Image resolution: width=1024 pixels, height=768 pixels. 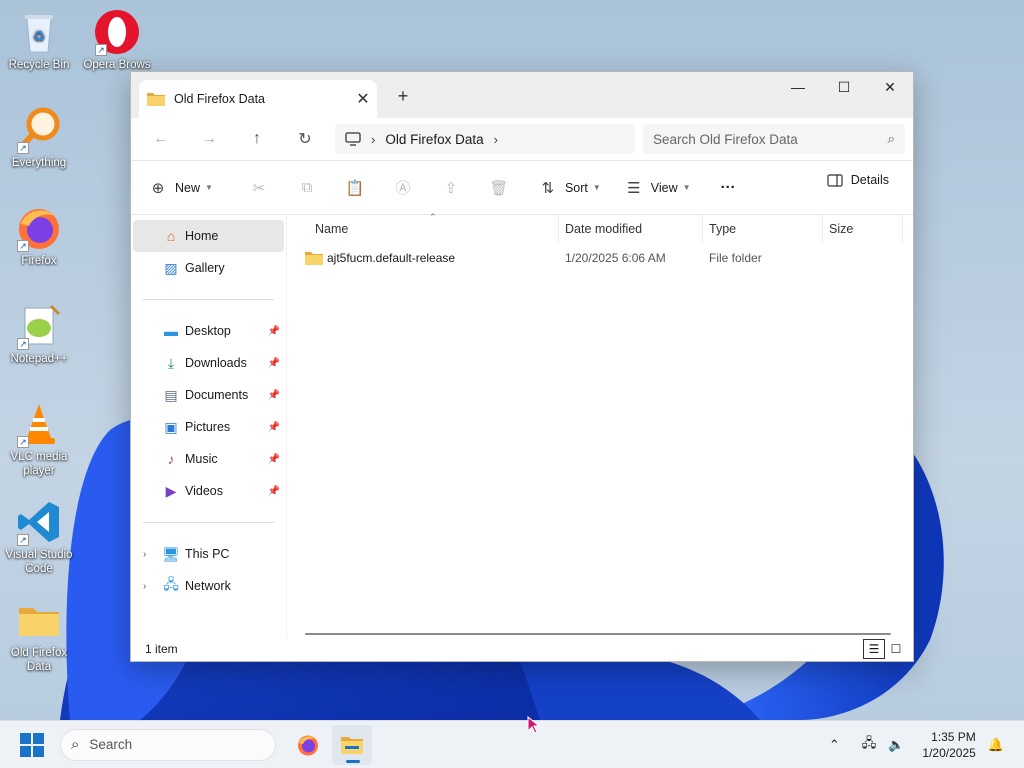 What do you see at coordinates (171, 426) in the screenshot?
I see `pictures-icon: ▣` at bounding box center [171, 426].